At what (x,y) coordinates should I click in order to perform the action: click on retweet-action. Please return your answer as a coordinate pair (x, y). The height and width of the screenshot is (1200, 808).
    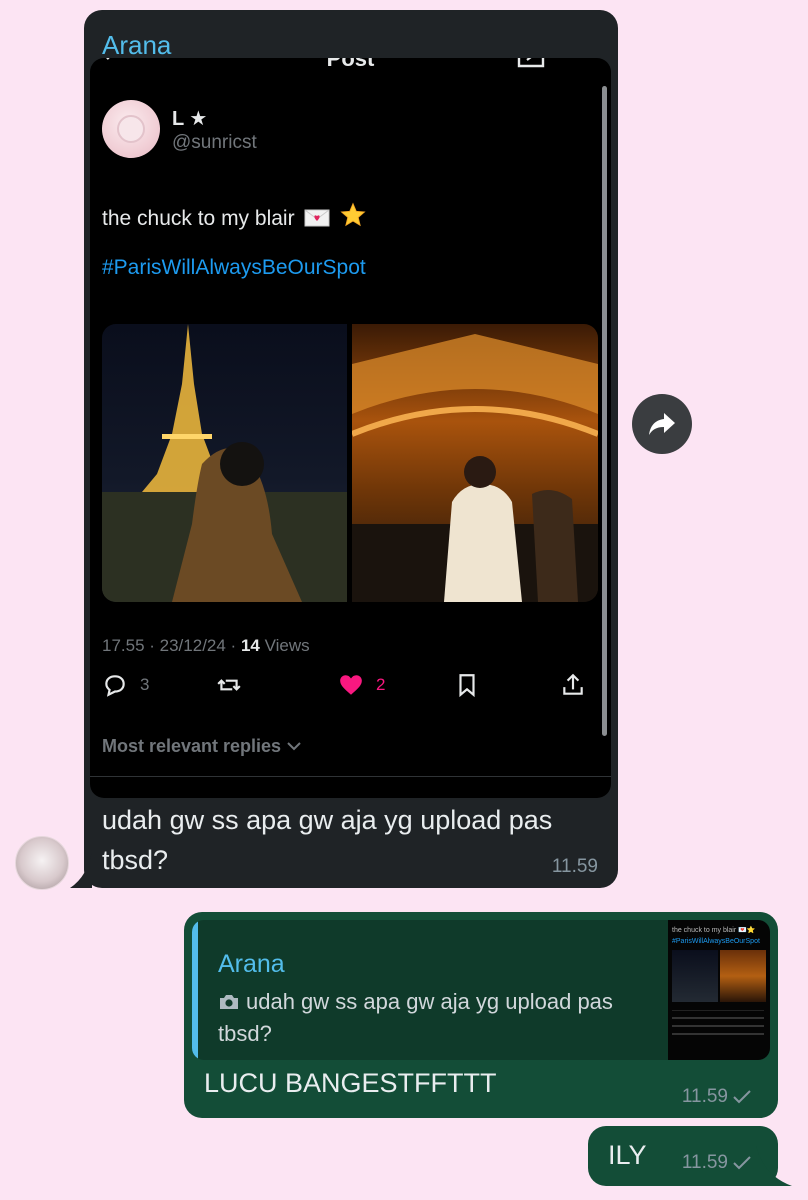
    Looking at the image, I should click on (229, 685).